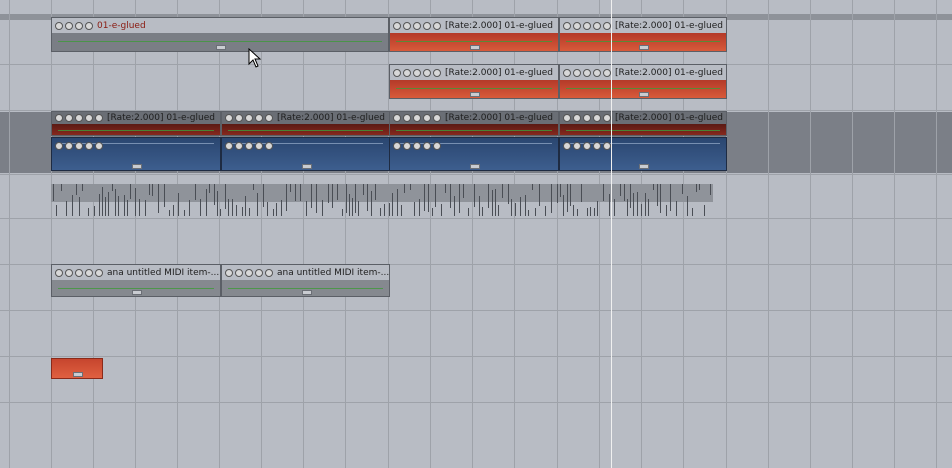 The image size is (952, 468). Describe the element at coordinates (220, 34) in the screenshot. I see `media-item: 01-e-glued` at that location.